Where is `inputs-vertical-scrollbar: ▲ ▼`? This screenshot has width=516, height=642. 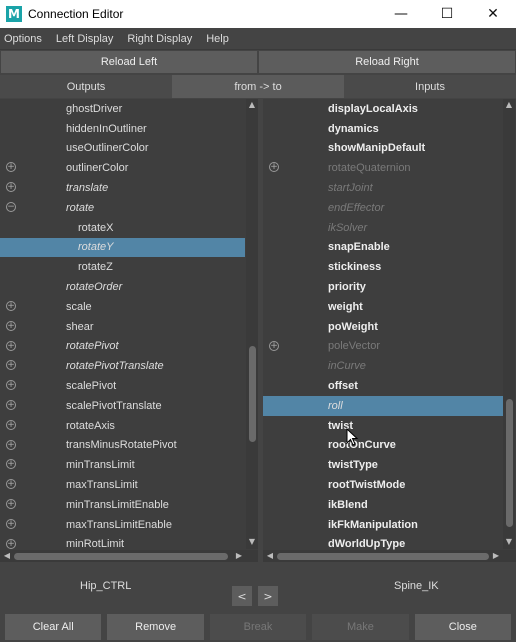
inputs-vertical-scrollbar: ▲ ▼ is located at coordinates (509, 324).